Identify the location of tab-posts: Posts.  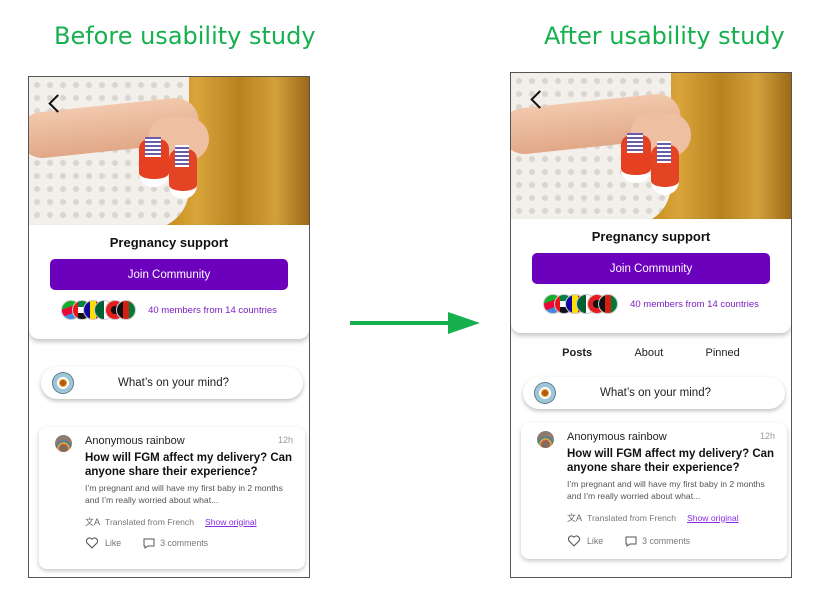
(577, 353).